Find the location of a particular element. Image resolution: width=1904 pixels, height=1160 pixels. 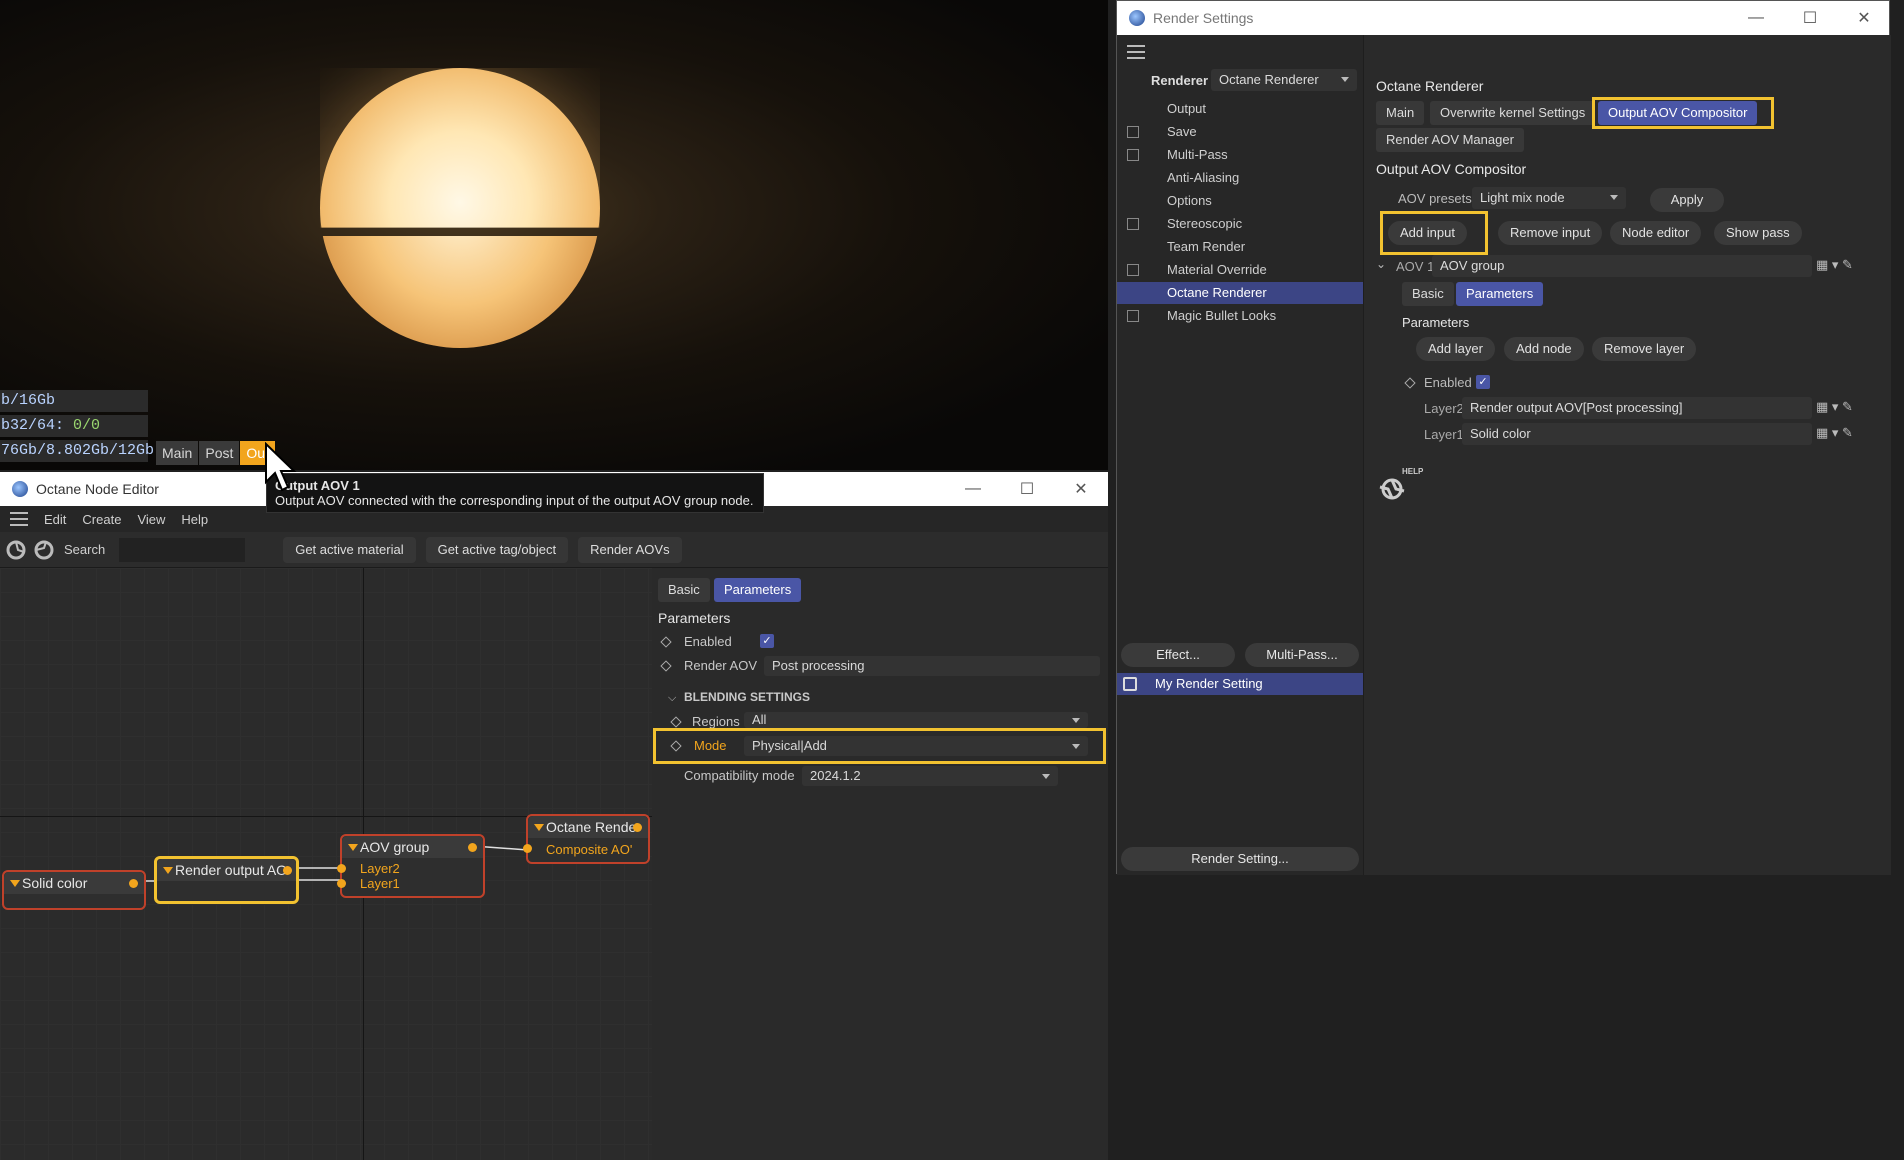

help-icon: HELP is located at coordinates (1399, 487).